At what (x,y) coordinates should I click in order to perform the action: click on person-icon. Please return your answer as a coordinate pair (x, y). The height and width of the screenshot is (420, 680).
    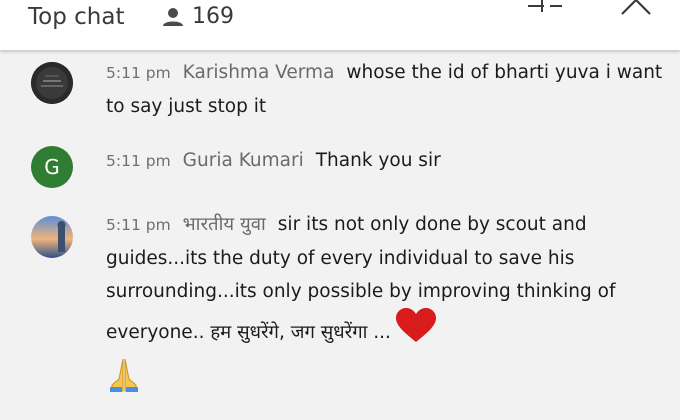
    Looking at the image, I should click on (173, 16).